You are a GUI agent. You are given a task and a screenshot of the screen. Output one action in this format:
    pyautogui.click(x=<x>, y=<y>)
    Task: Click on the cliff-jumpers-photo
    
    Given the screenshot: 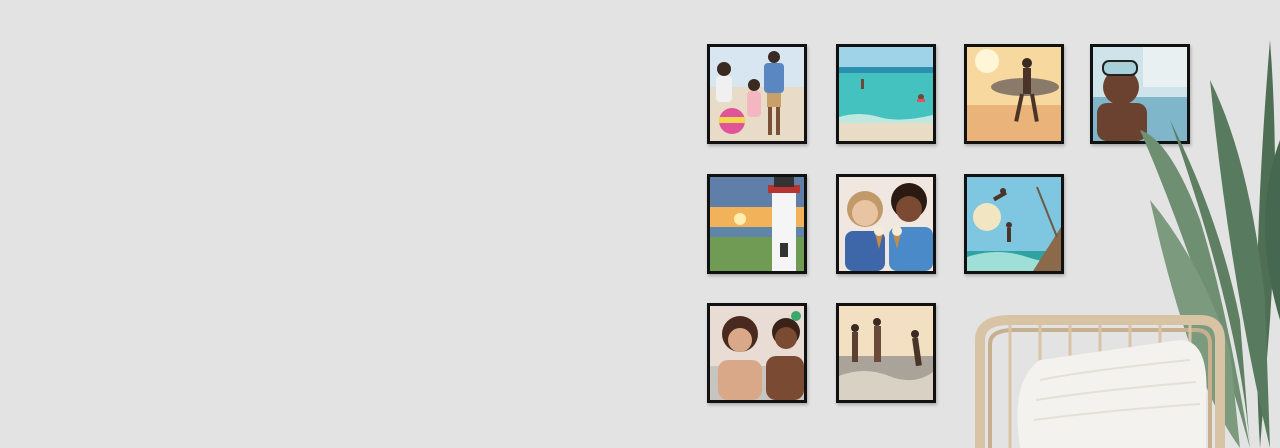 What is the action you would take?
    pyautogui.click(x=1014, y=224)
    